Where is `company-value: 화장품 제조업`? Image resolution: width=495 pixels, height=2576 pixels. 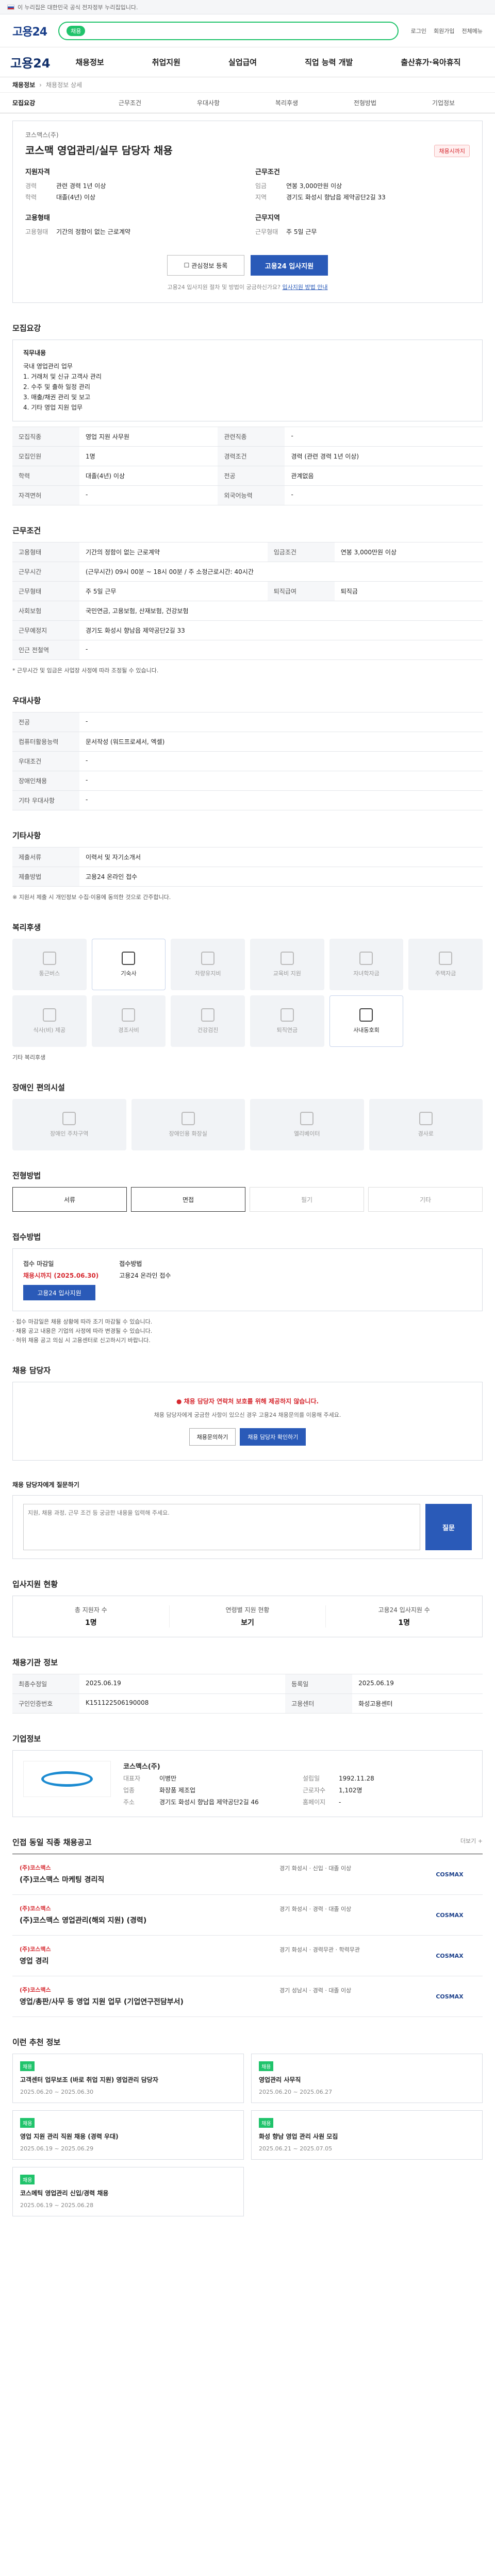
company-value: 화장품 제조업 is located at coordinates (177, 1790).